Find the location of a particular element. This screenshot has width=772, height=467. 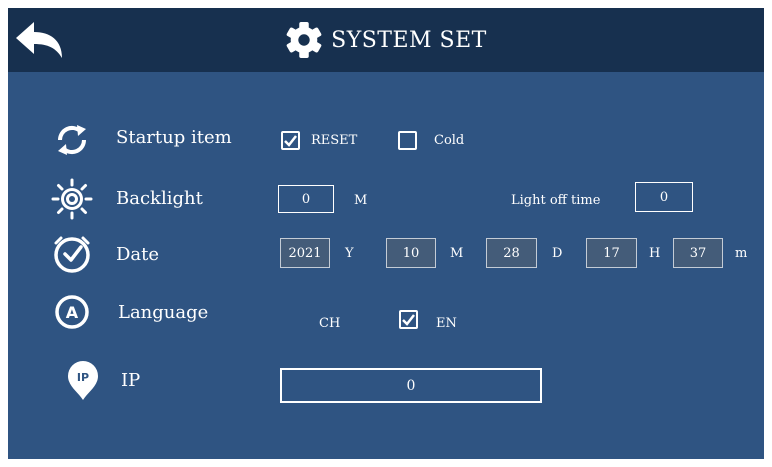

month-input: 10 is located at coordinates (411, 253).